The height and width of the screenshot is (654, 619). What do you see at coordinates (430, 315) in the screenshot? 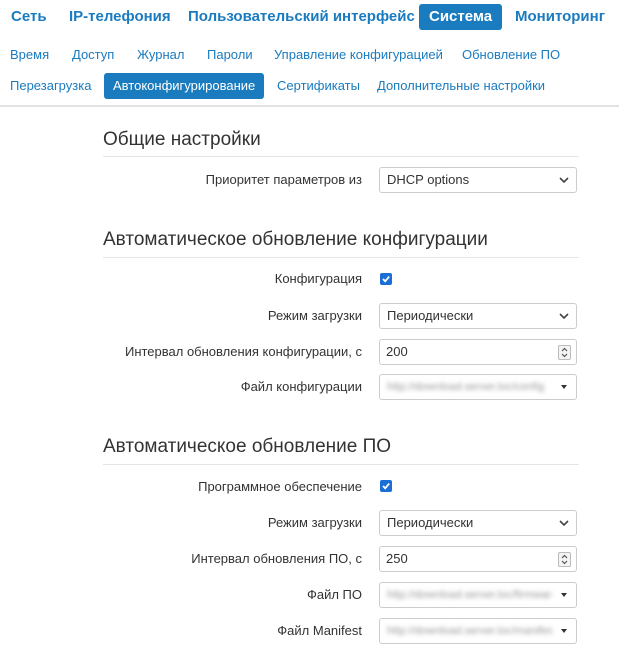
I see `config-mode-value: Периодически` at bounding box center [430, 315].